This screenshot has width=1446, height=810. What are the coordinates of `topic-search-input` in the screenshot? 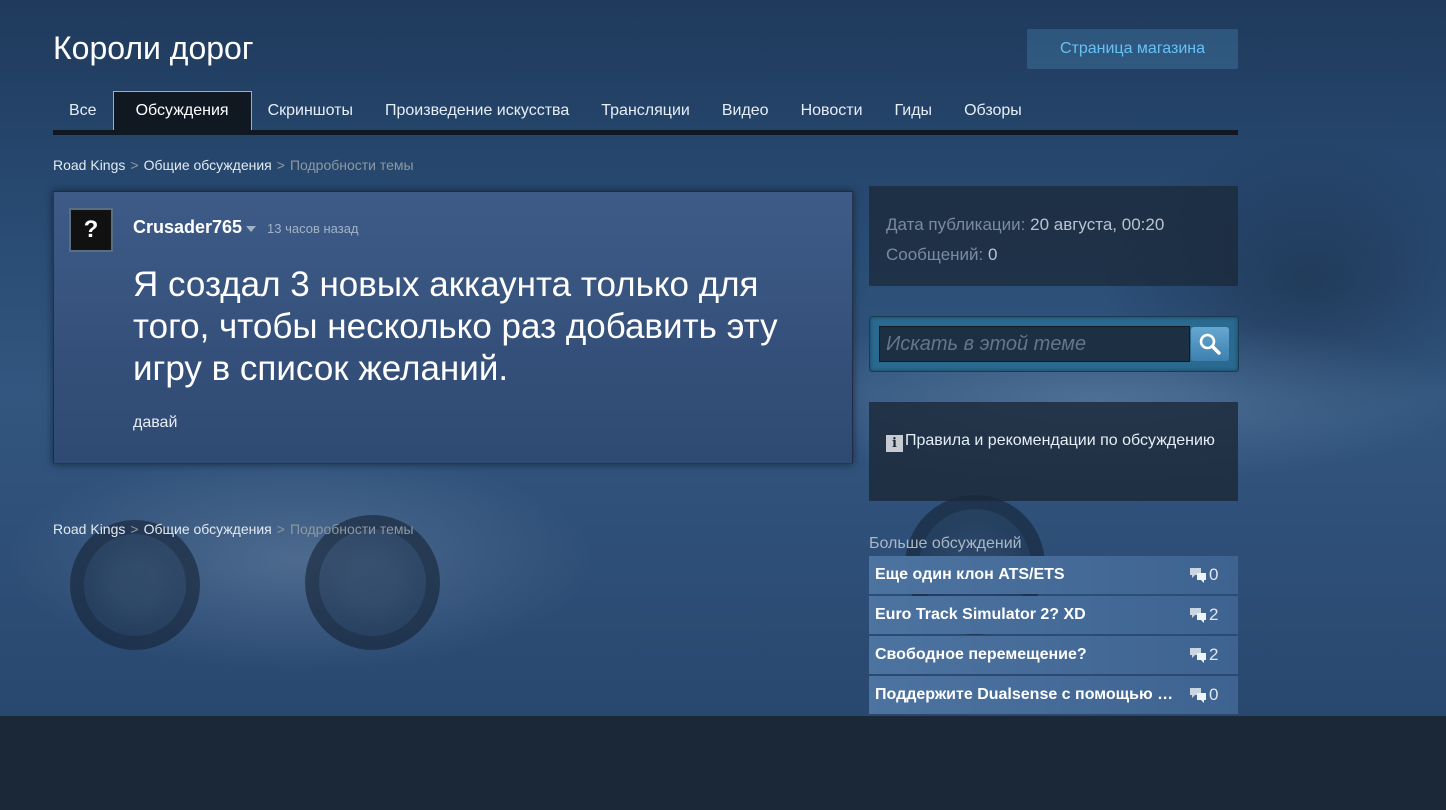 It's located at (1034, 344).